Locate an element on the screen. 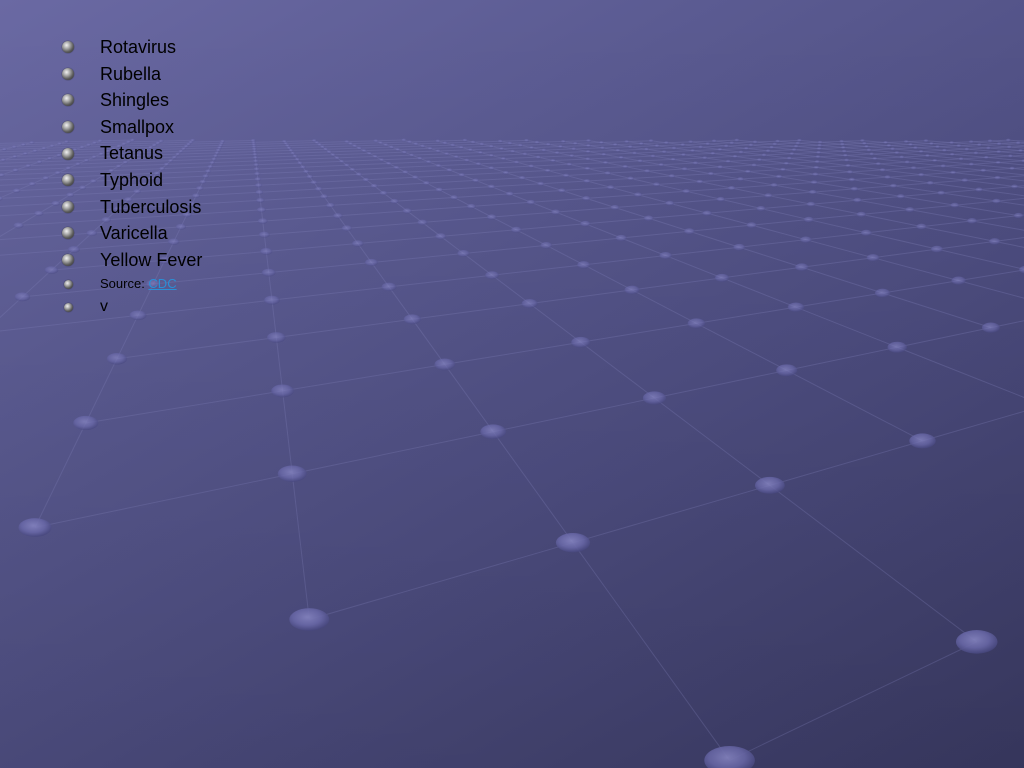 The image size is (1024, 768). list-item: Tetanus is located at coordinates (131, 153).